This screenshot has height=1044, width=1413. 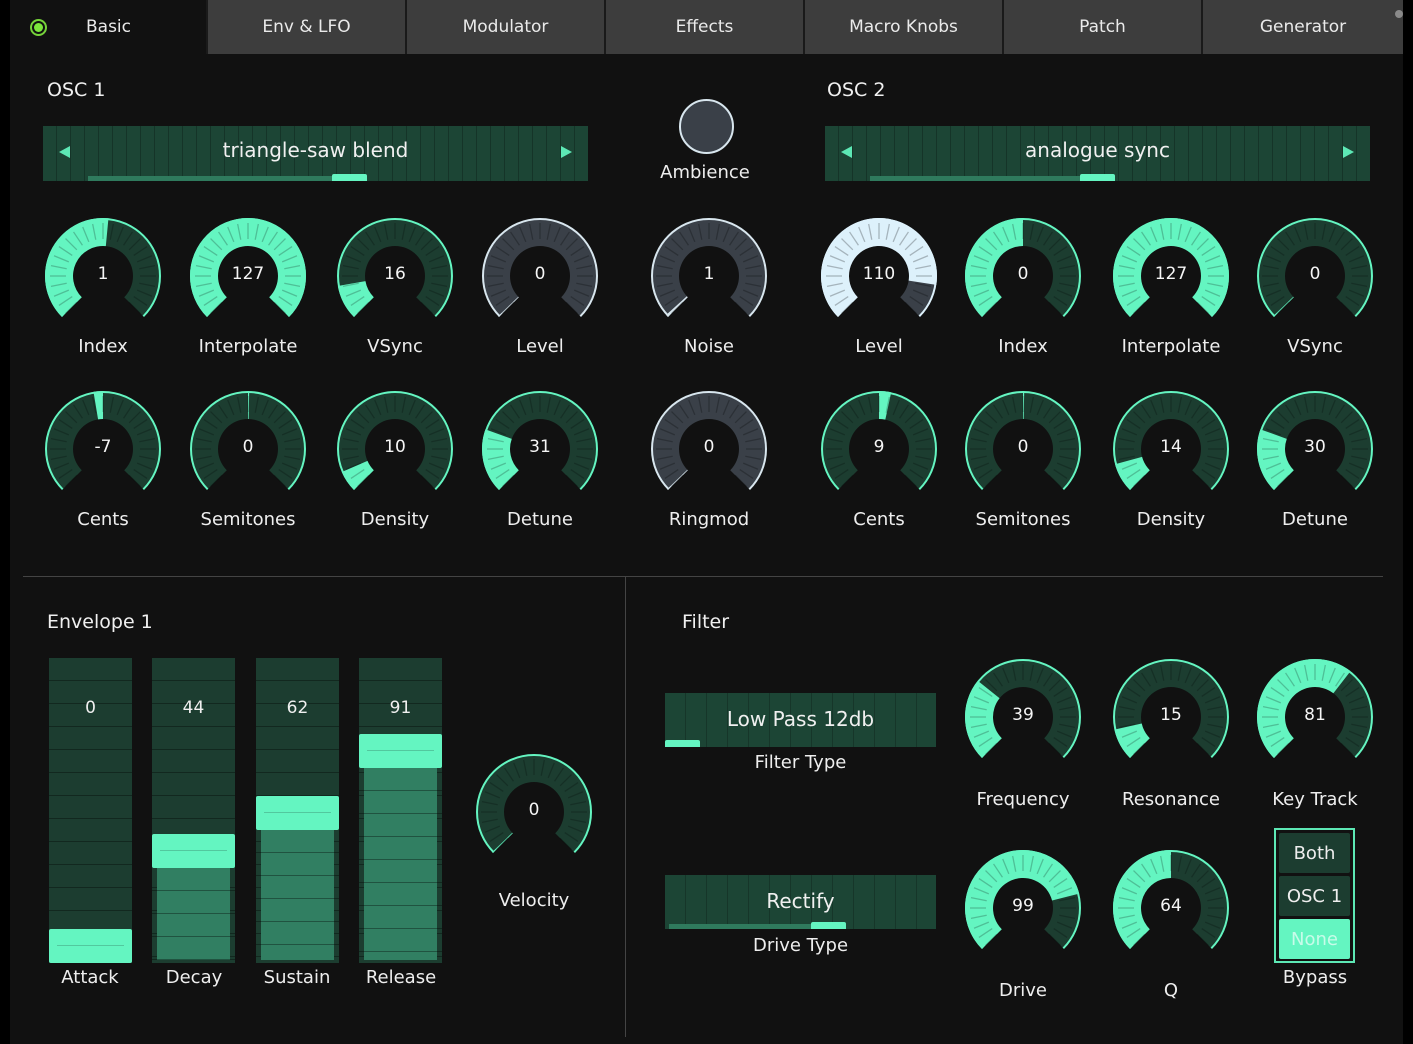 What do you see at coordinates (540, 464) in the screenshot?
I see `osc1-detune-knob: 31 Detune` at bounding box center [540, 464].